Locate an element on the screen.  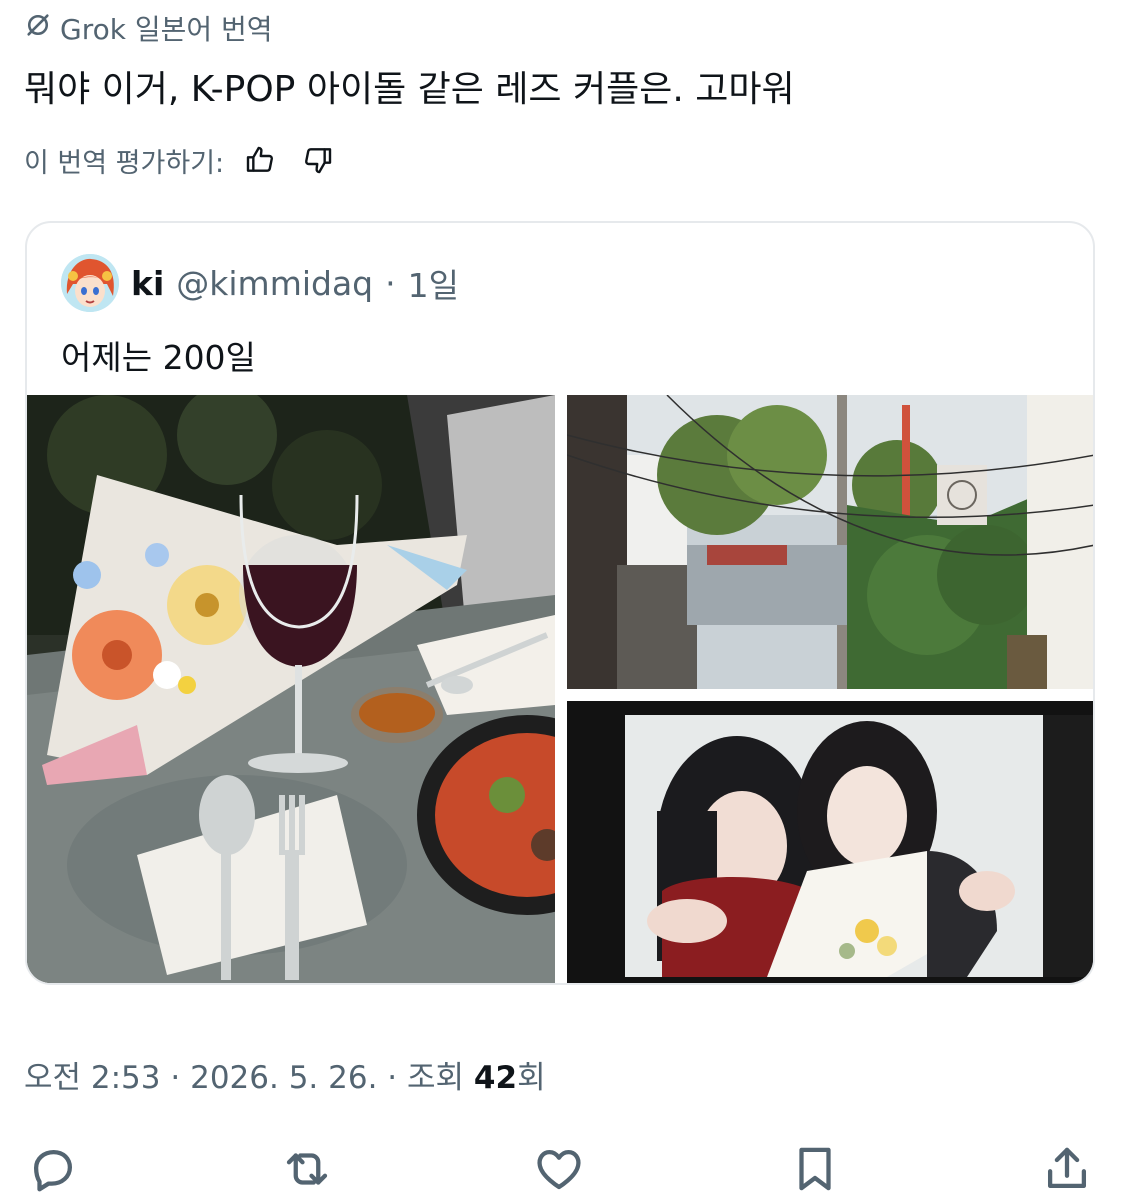
quote-author-name: ki is located at coordinates (147, 283).